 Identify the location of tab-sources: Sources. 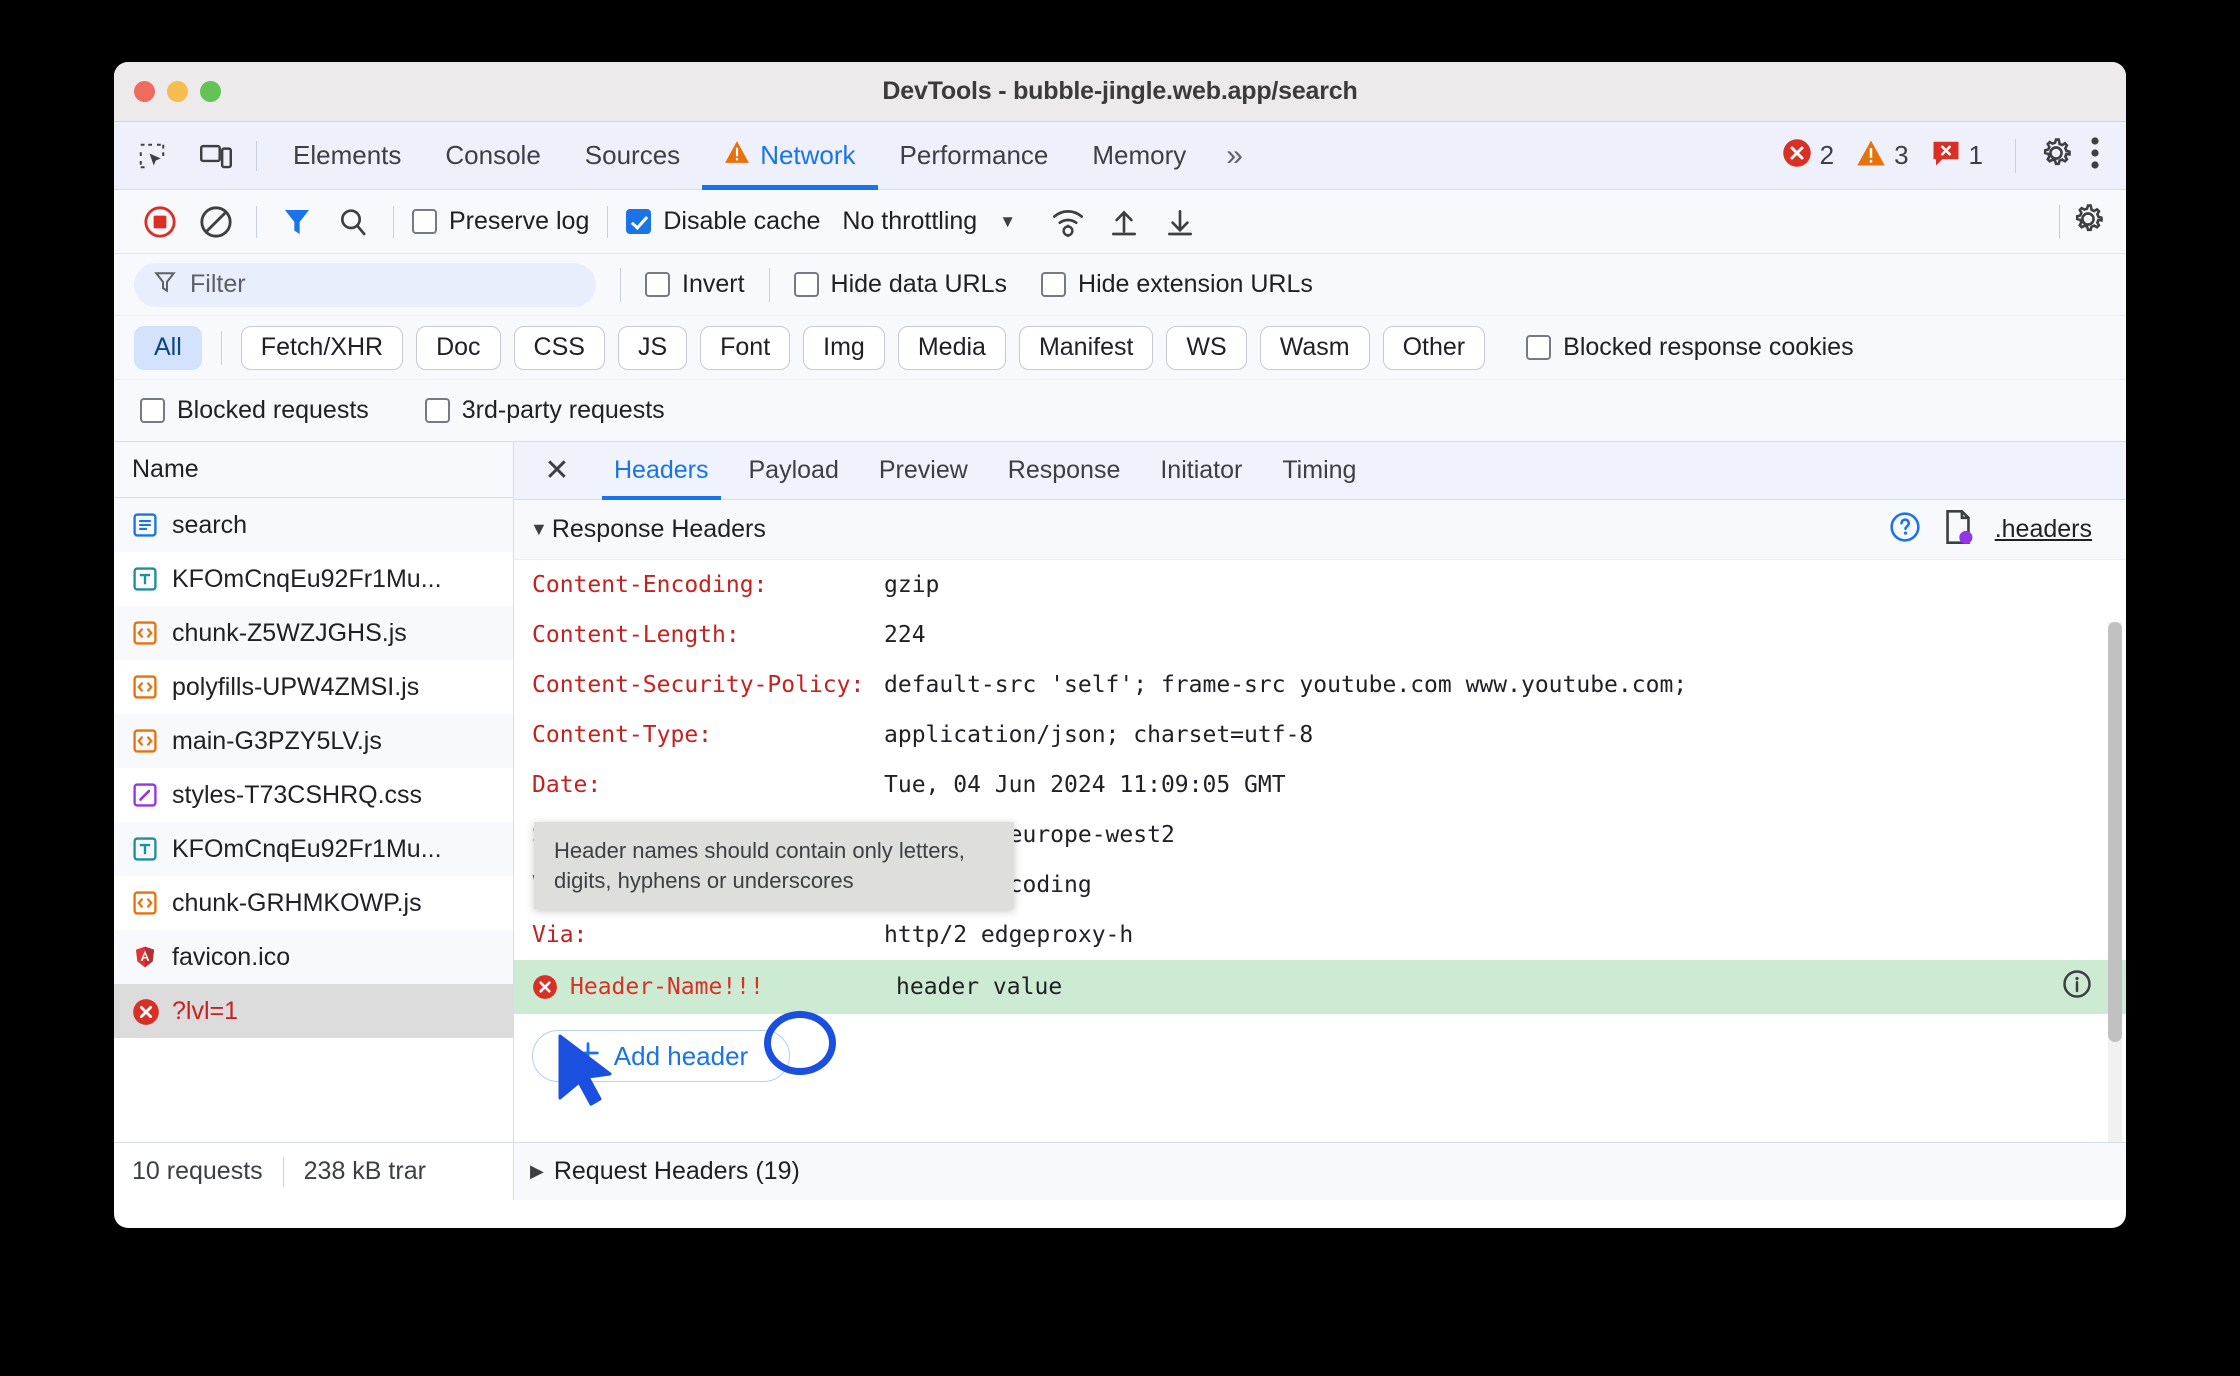
(632, 156).